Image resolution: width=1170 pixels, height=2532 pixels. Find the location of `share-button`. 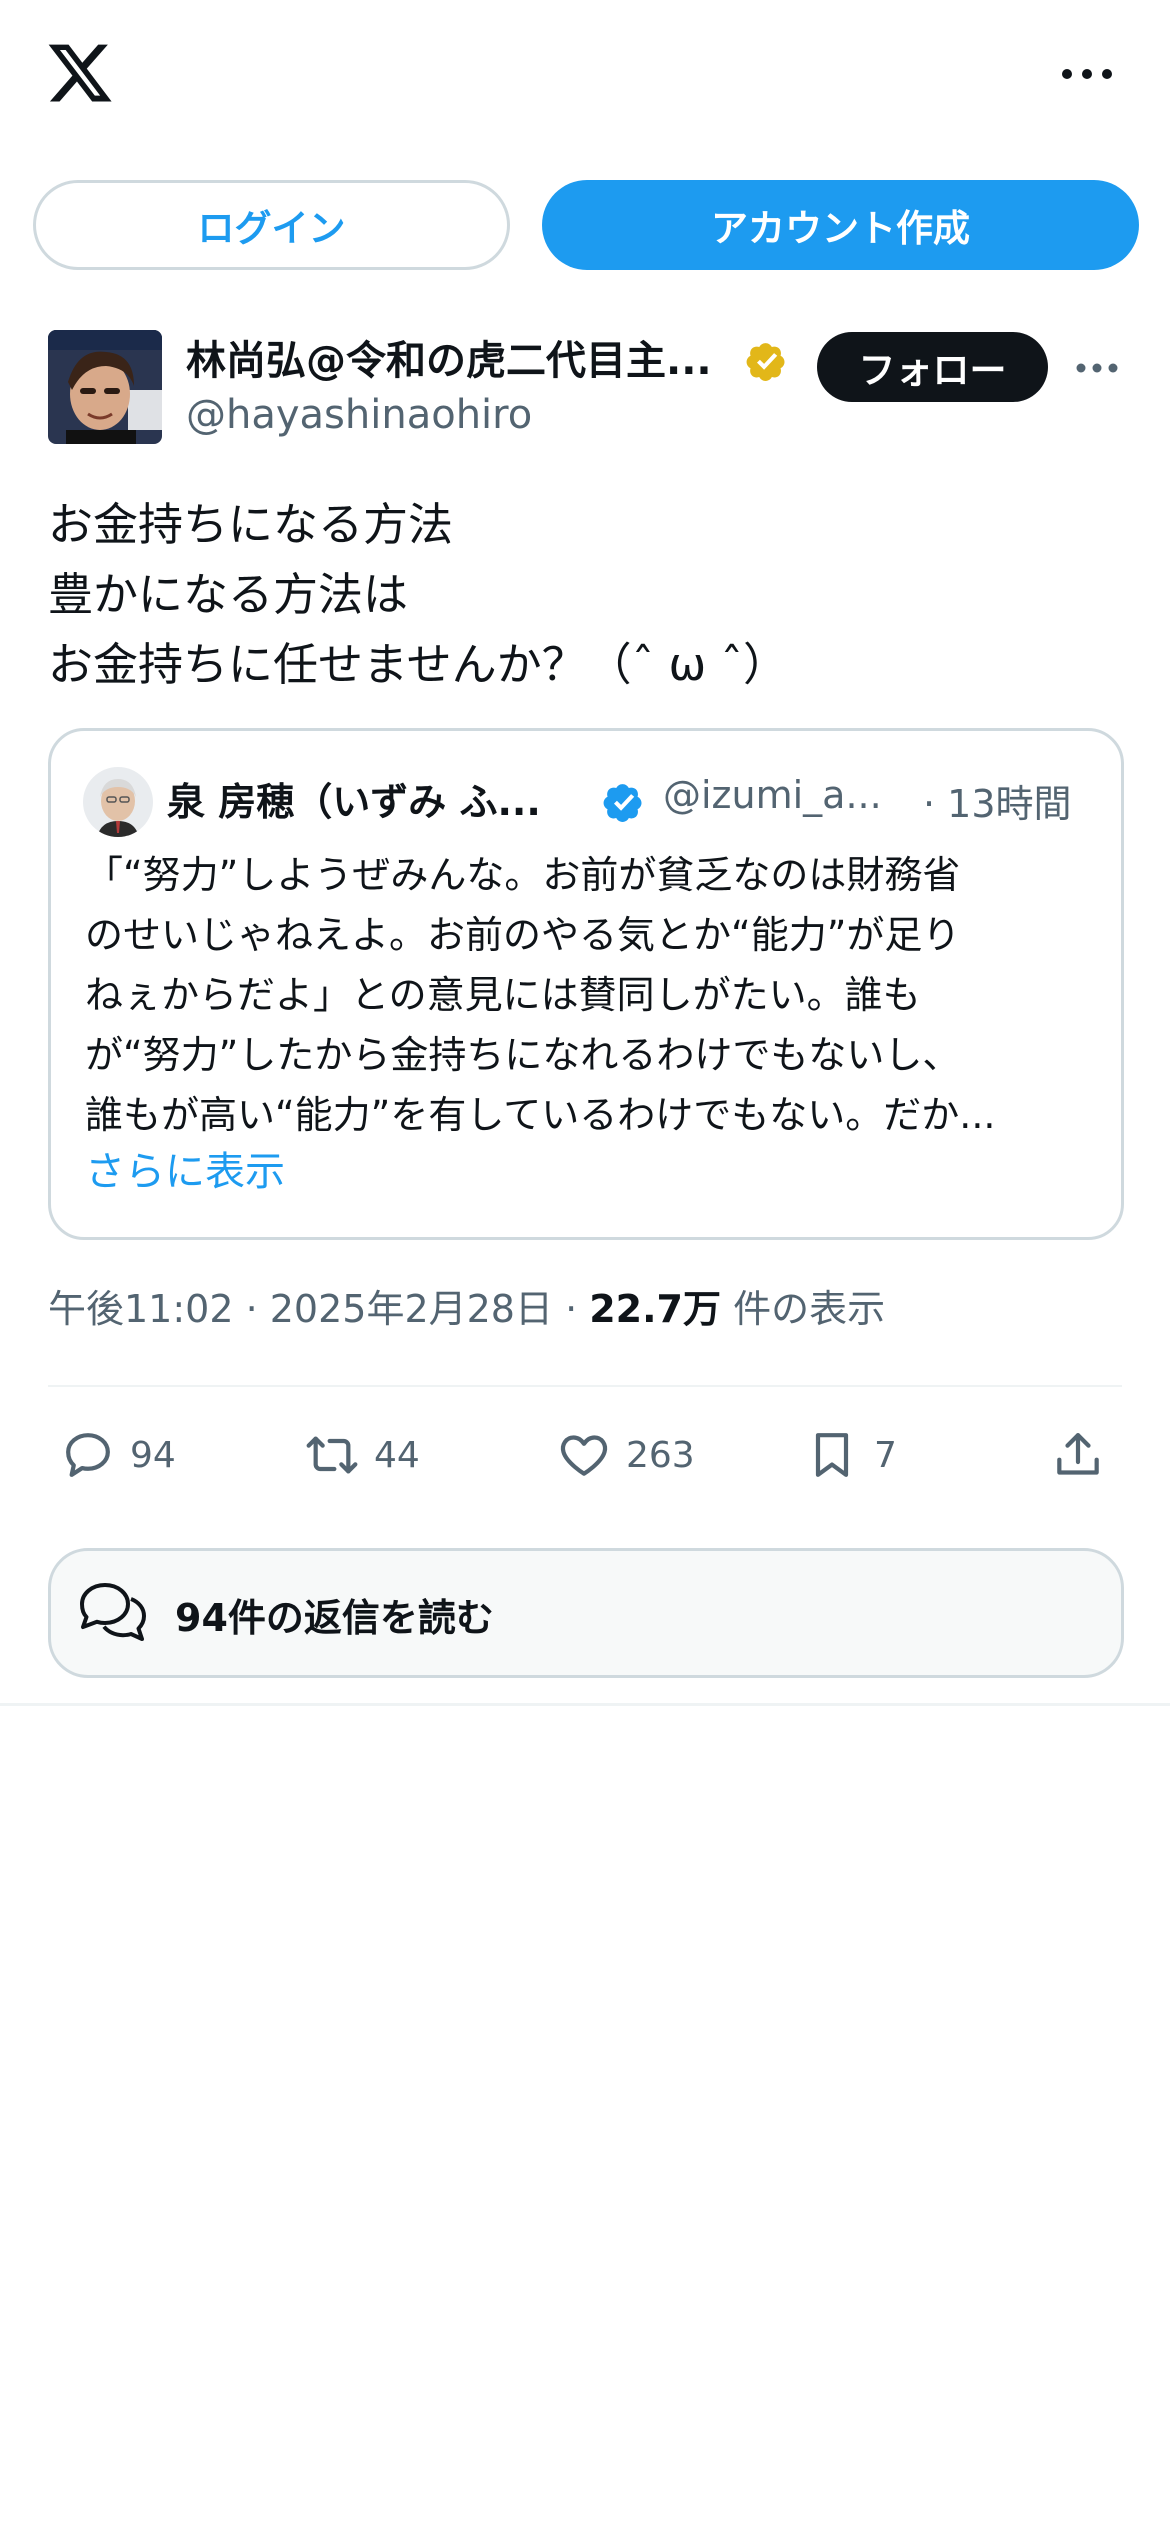

share-button is located at coordinates (1078, 1455).